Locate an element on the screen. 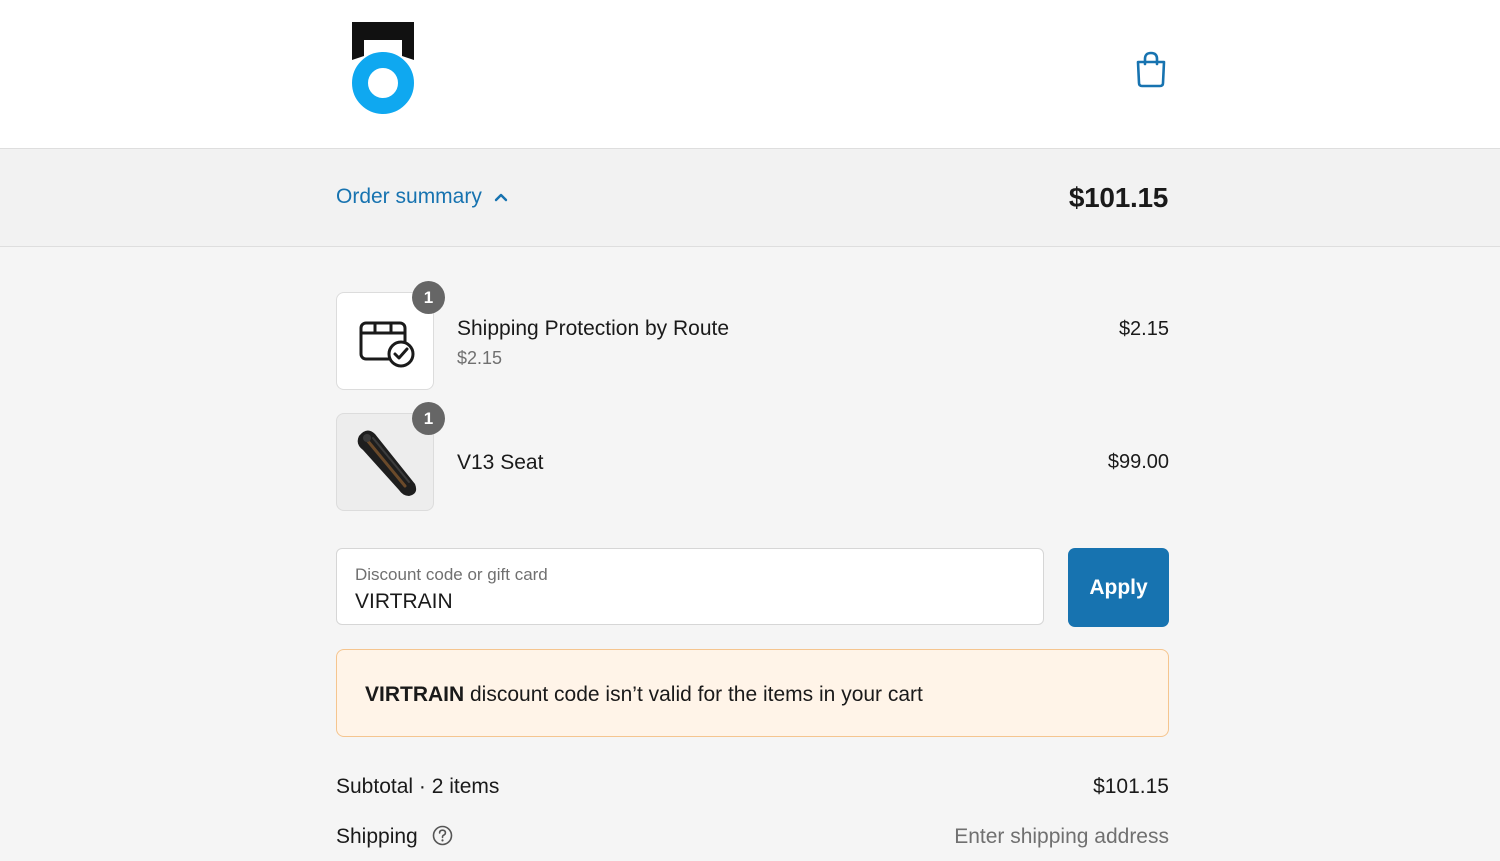  discount-code-label: Discount code or gift card is located at coordinates (451, 574).